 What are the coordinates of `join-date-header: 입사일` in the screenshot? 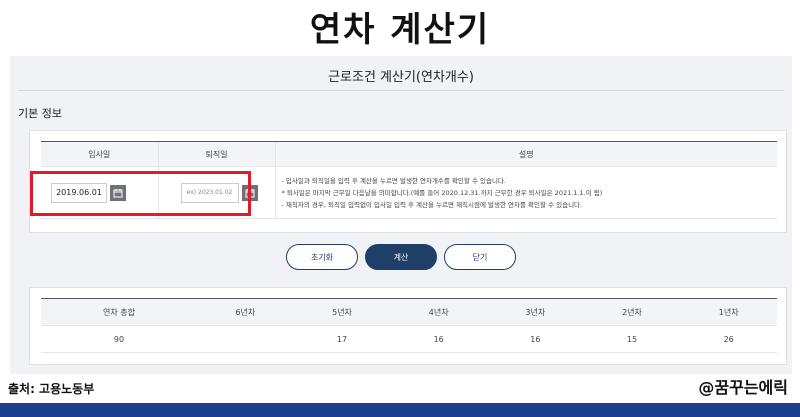 It's located at (99, 154).